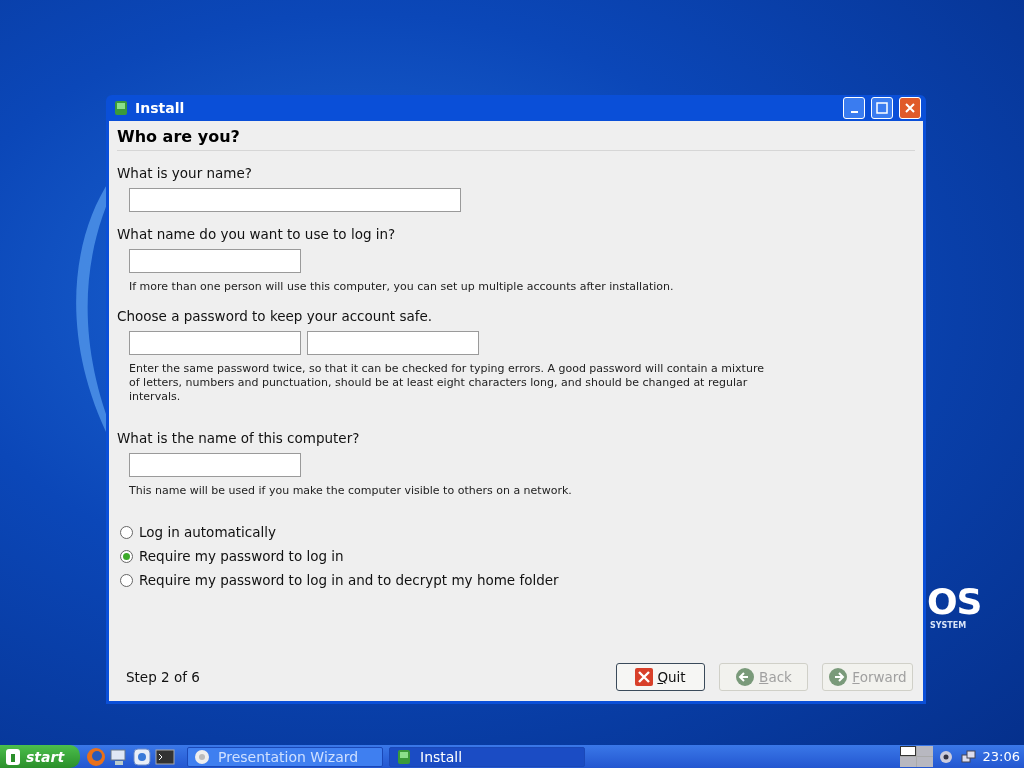 The height and width of the screenshot is (768, 1024). Describe the element at coordinates (916, 756) in the screenshot. I see `workspace-pager` at that location.